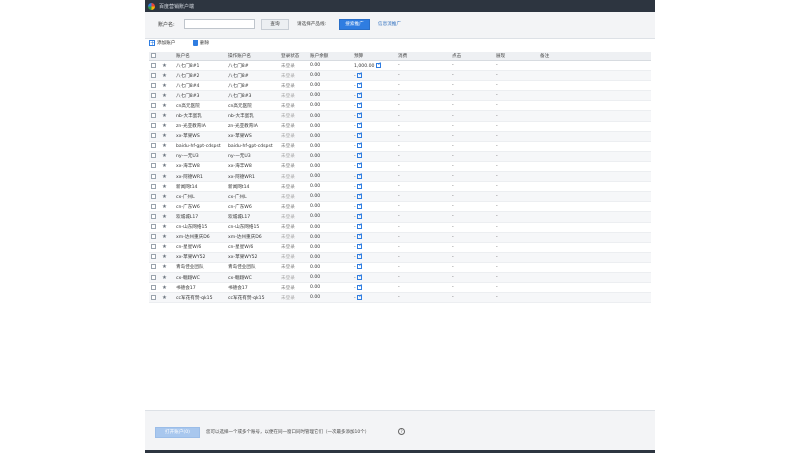 Image resolution: width=800 pixels, height=453 pixels. I want to click on delete-button: 删除, so click(201, 43).